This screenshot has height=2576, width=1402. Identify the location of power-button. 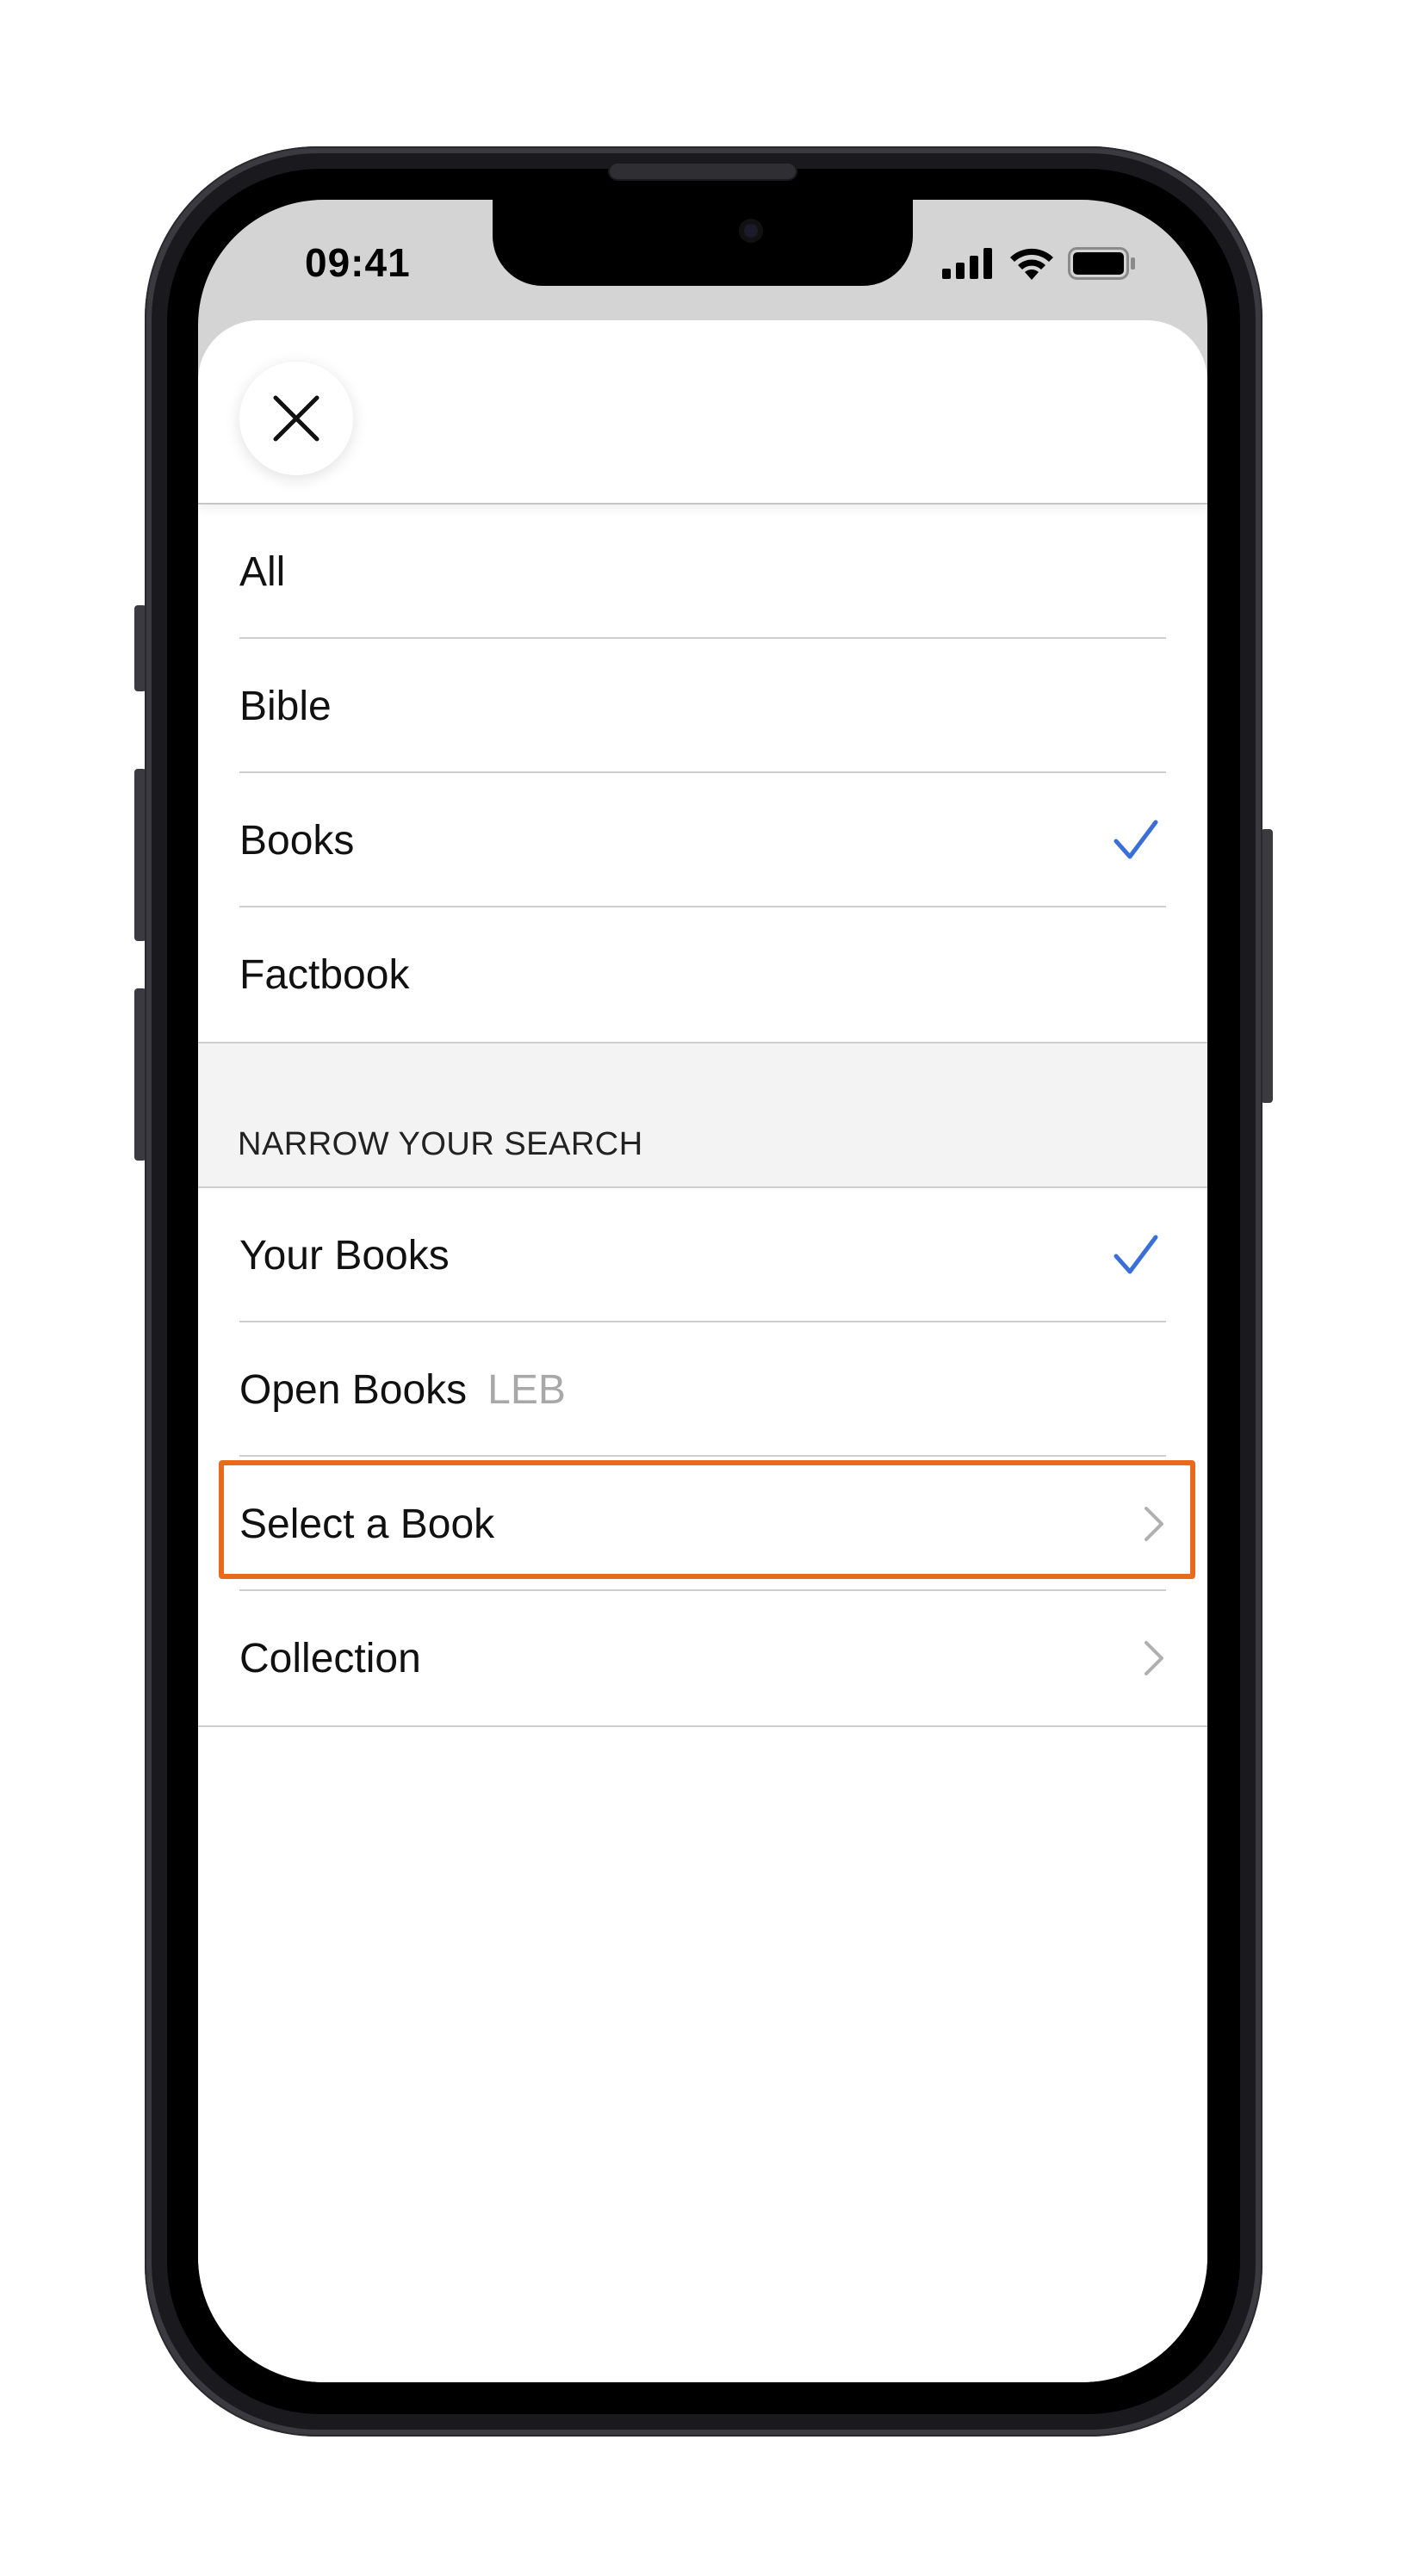
(1267, 966).